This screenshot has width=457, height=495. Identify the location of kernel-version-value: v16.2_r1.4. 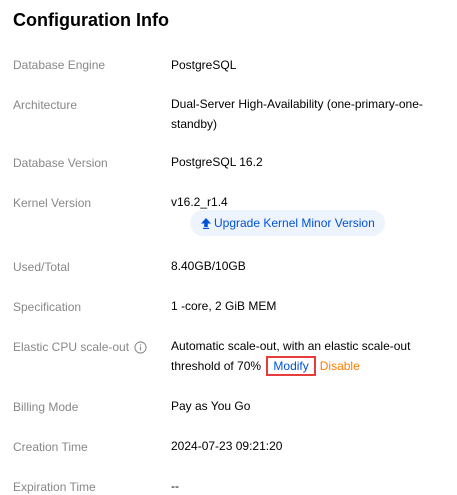
(199, 202).